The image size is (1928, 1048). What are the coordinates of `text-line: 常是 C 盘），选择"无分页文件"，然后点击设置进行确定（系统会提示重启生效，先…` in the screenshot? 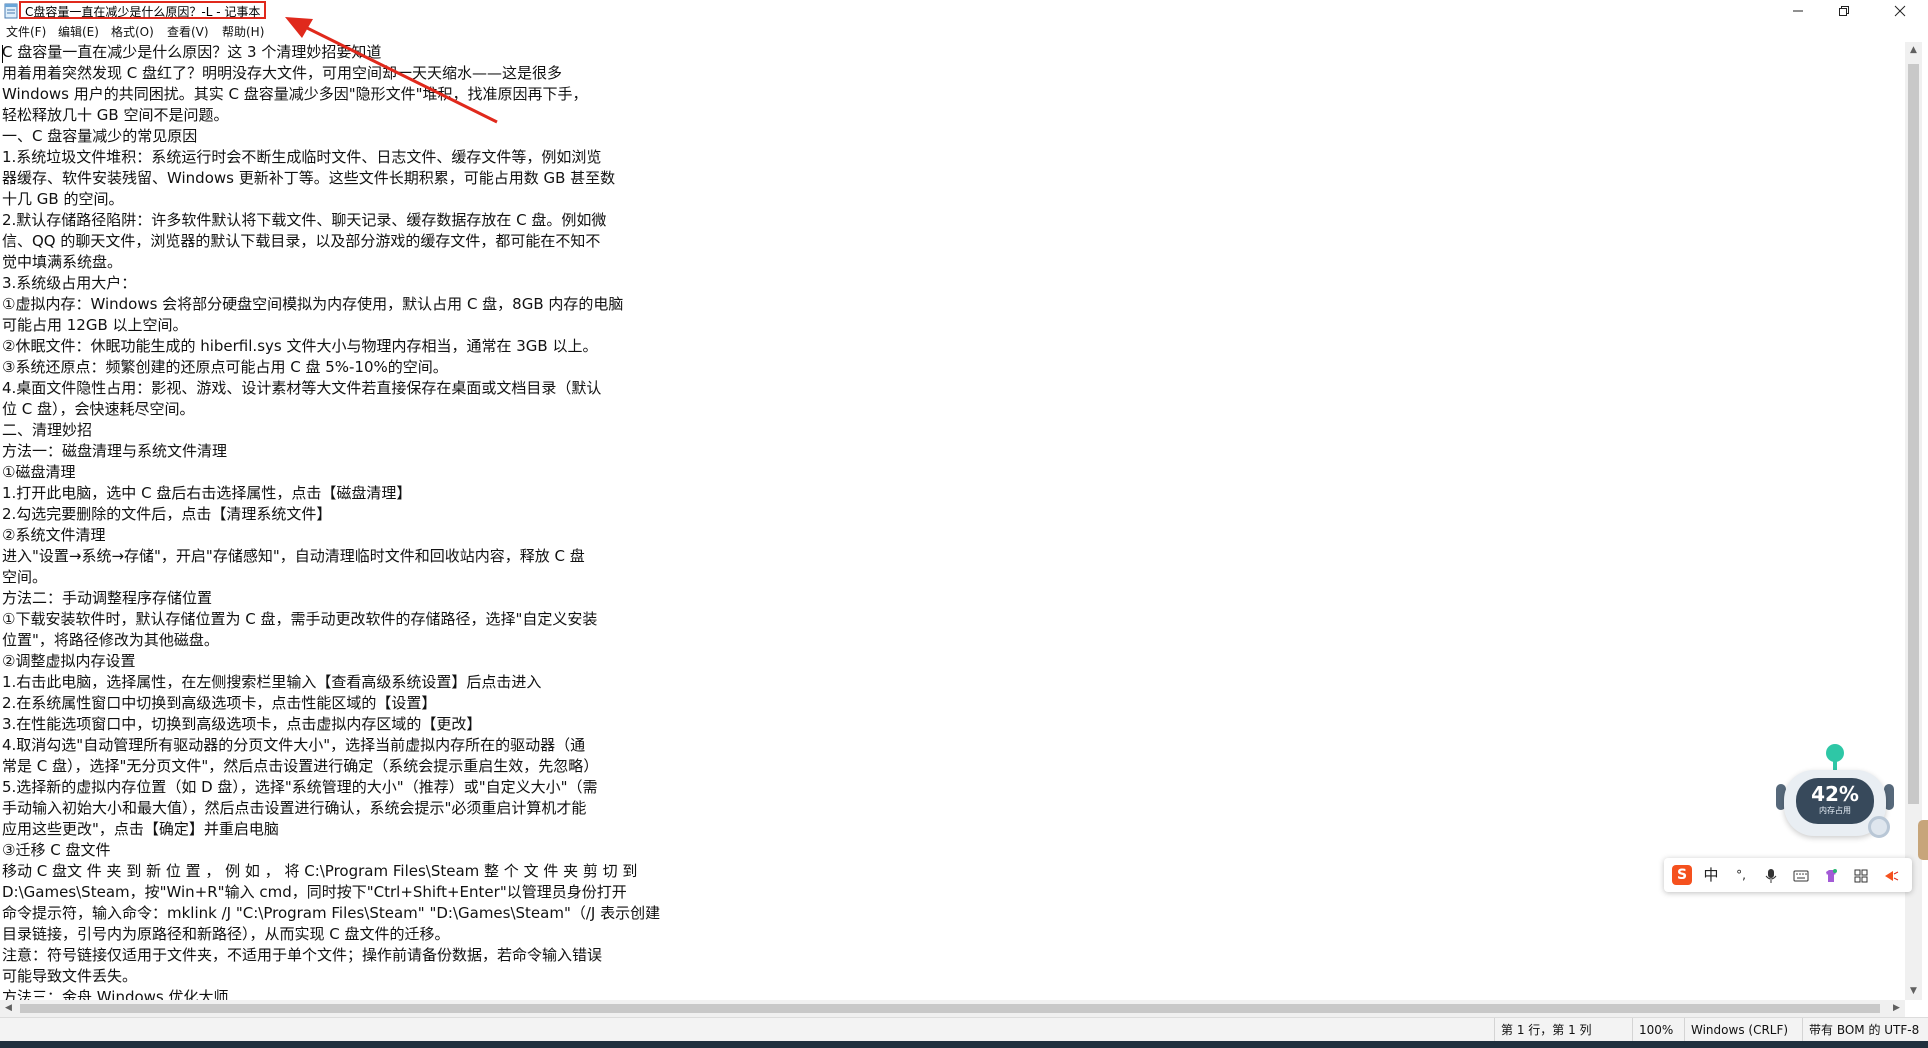 It's located at (952, 766).